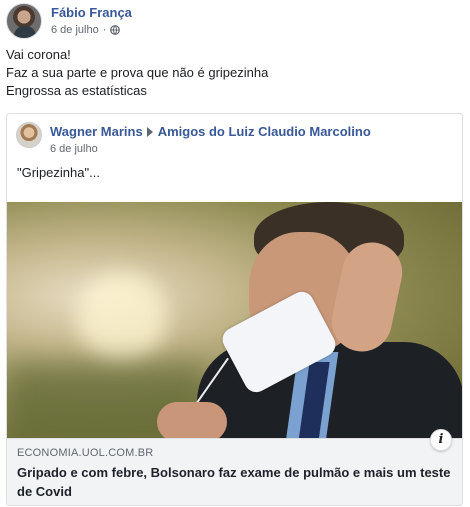 Image resolution: width=470 pixels, height=507 pixels. Describe the element at coordinates (76, 90) in the screenshot. I see `post-line: Engrossa as estatísticas` at that location.